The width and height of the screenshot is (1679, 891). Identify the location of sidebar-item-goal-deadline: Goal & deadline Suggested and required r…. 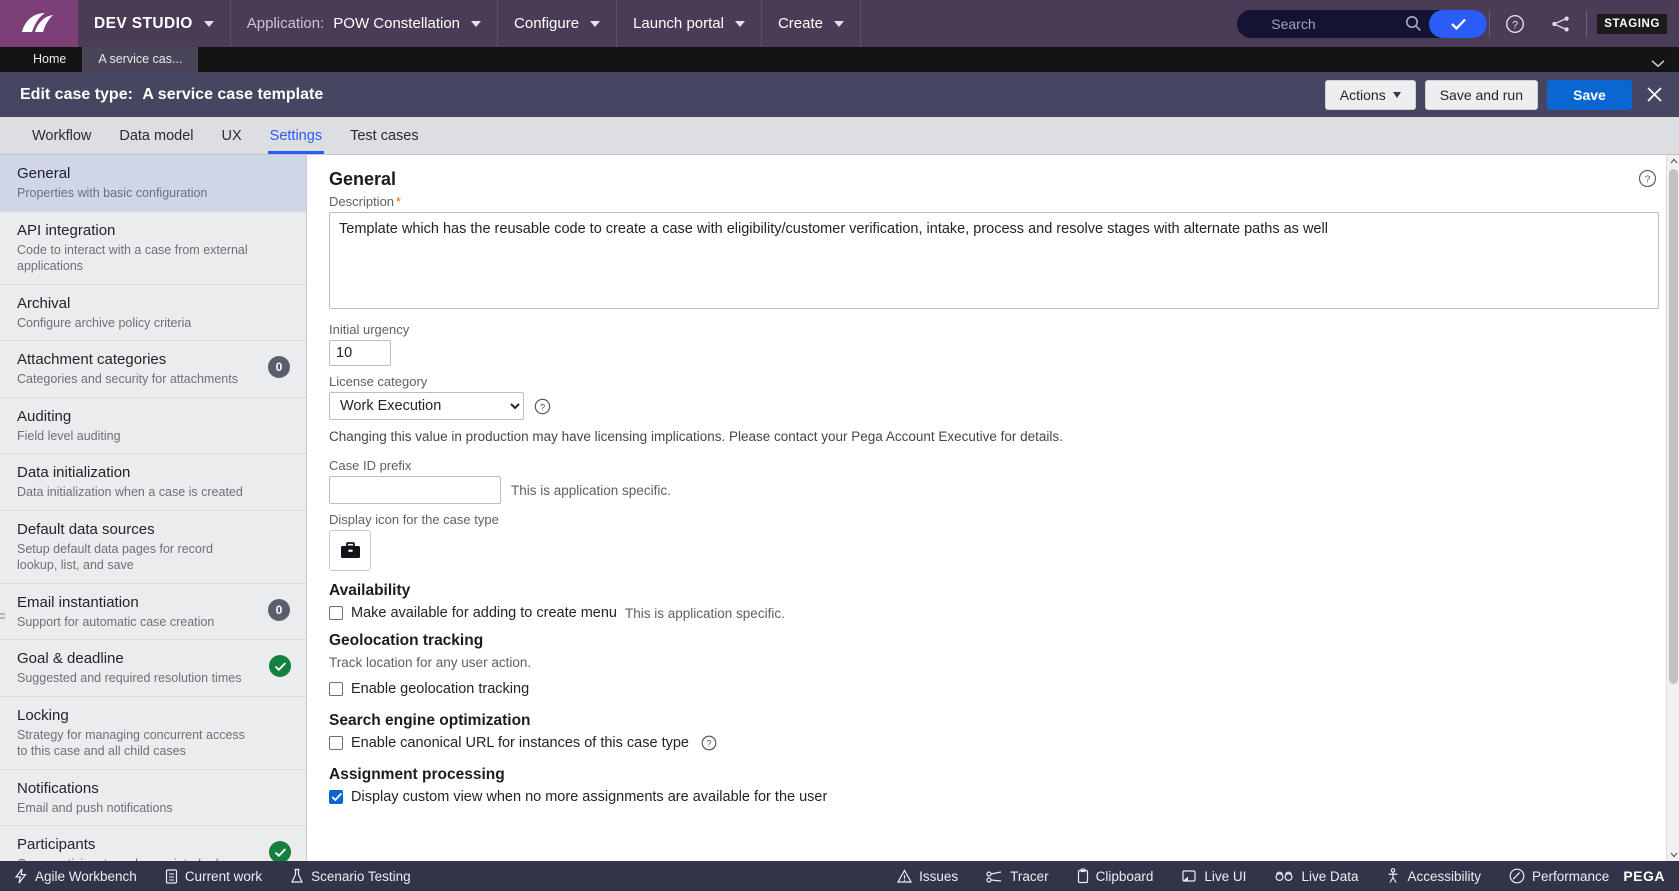
(153, 668).